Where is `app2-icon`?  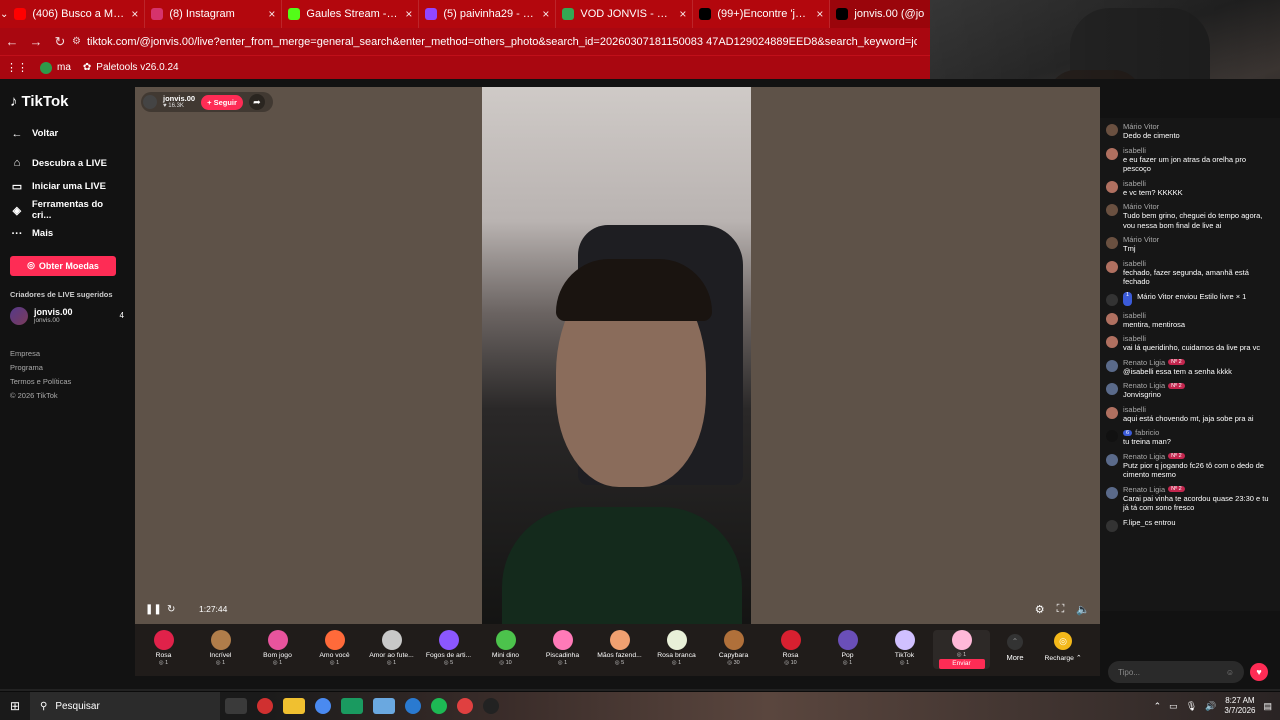
app2-icon is located at coordinates (384, 706).